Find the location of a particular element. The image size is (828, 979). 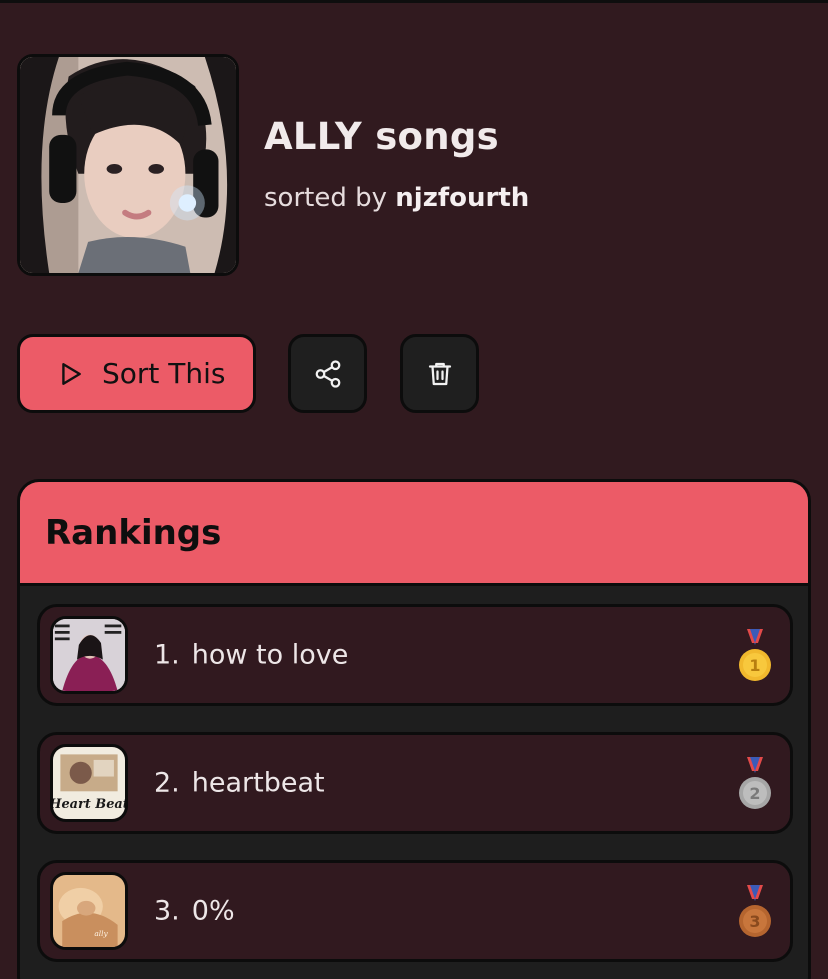

svg-text: 2 is located at coordinates (754, 793).